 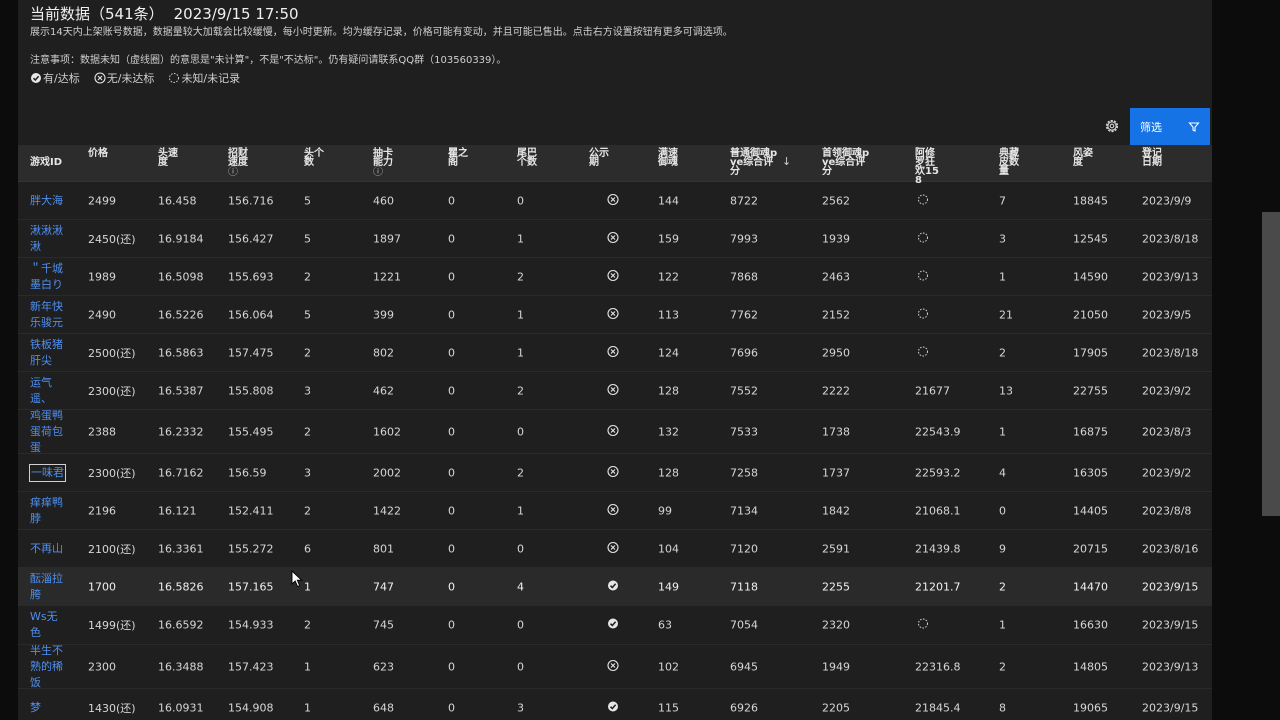 What do you see at coordinates (48, 315) in the screenshot?
I see `account-id-link: 新年快乐骏元` at bounding box center [48, 315].